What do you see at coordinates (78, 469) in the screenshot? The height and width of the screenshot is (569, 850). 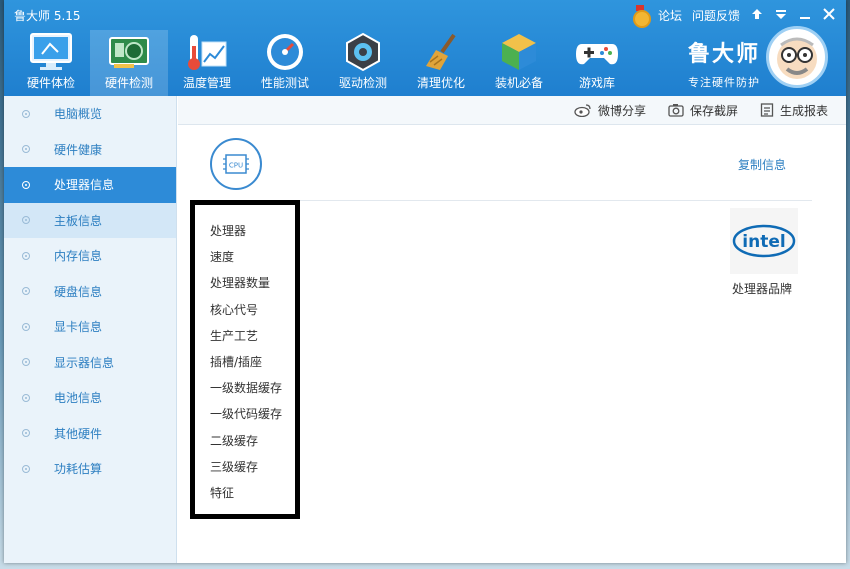 I see `sidebar-item-label: 功耗估算` at bounding box center [78, 469].